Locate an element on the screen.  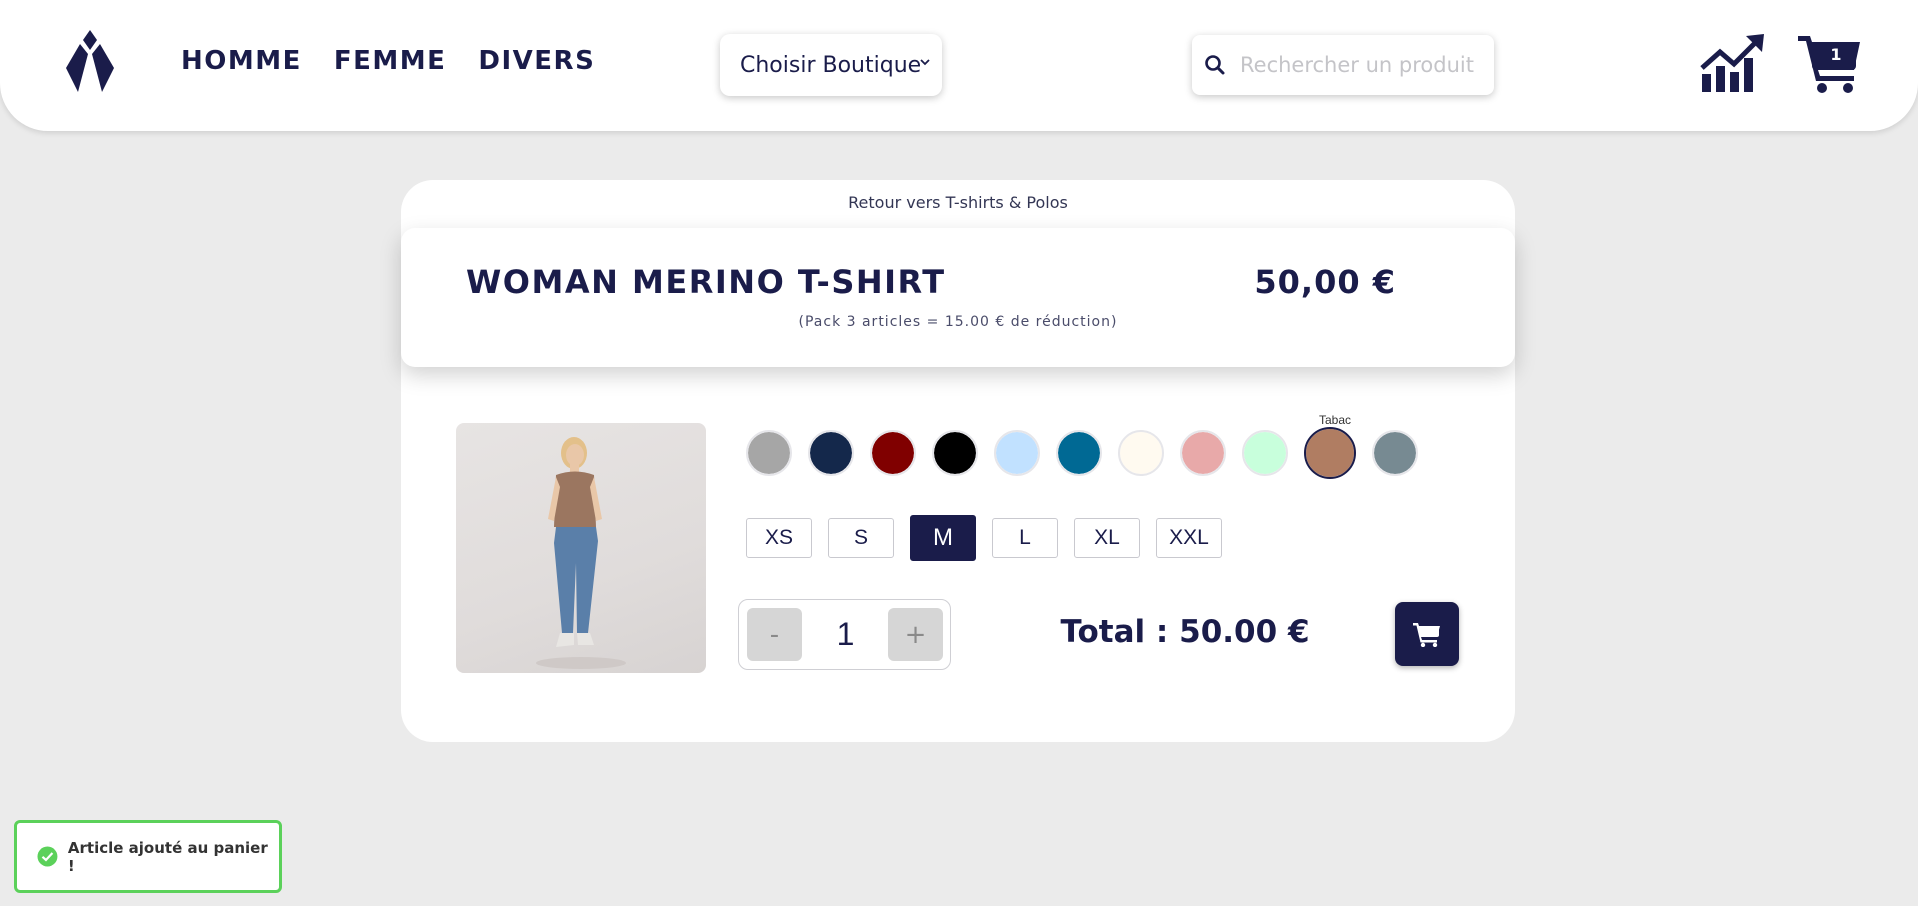
product-name: WOMAN MERINO T-SHIRT is located at coordinates (706, 282).